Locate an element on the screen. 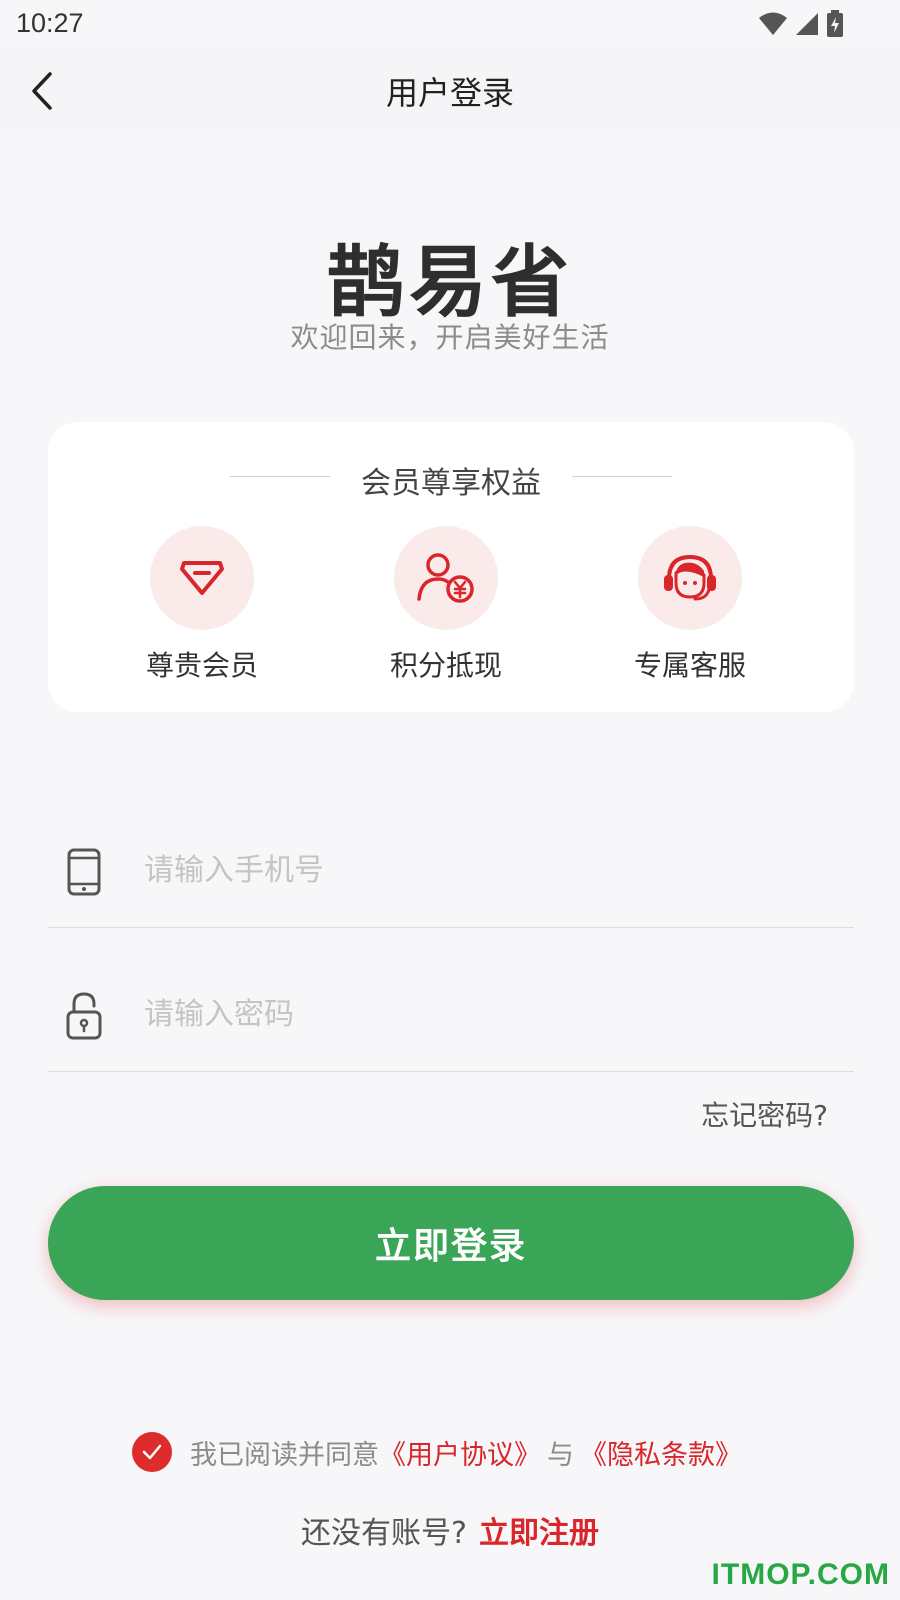 The height and width of the screenshot is (1600, 900). agreement-prefix: 我已阅读并同意 is located at coordinates (284, 1455).